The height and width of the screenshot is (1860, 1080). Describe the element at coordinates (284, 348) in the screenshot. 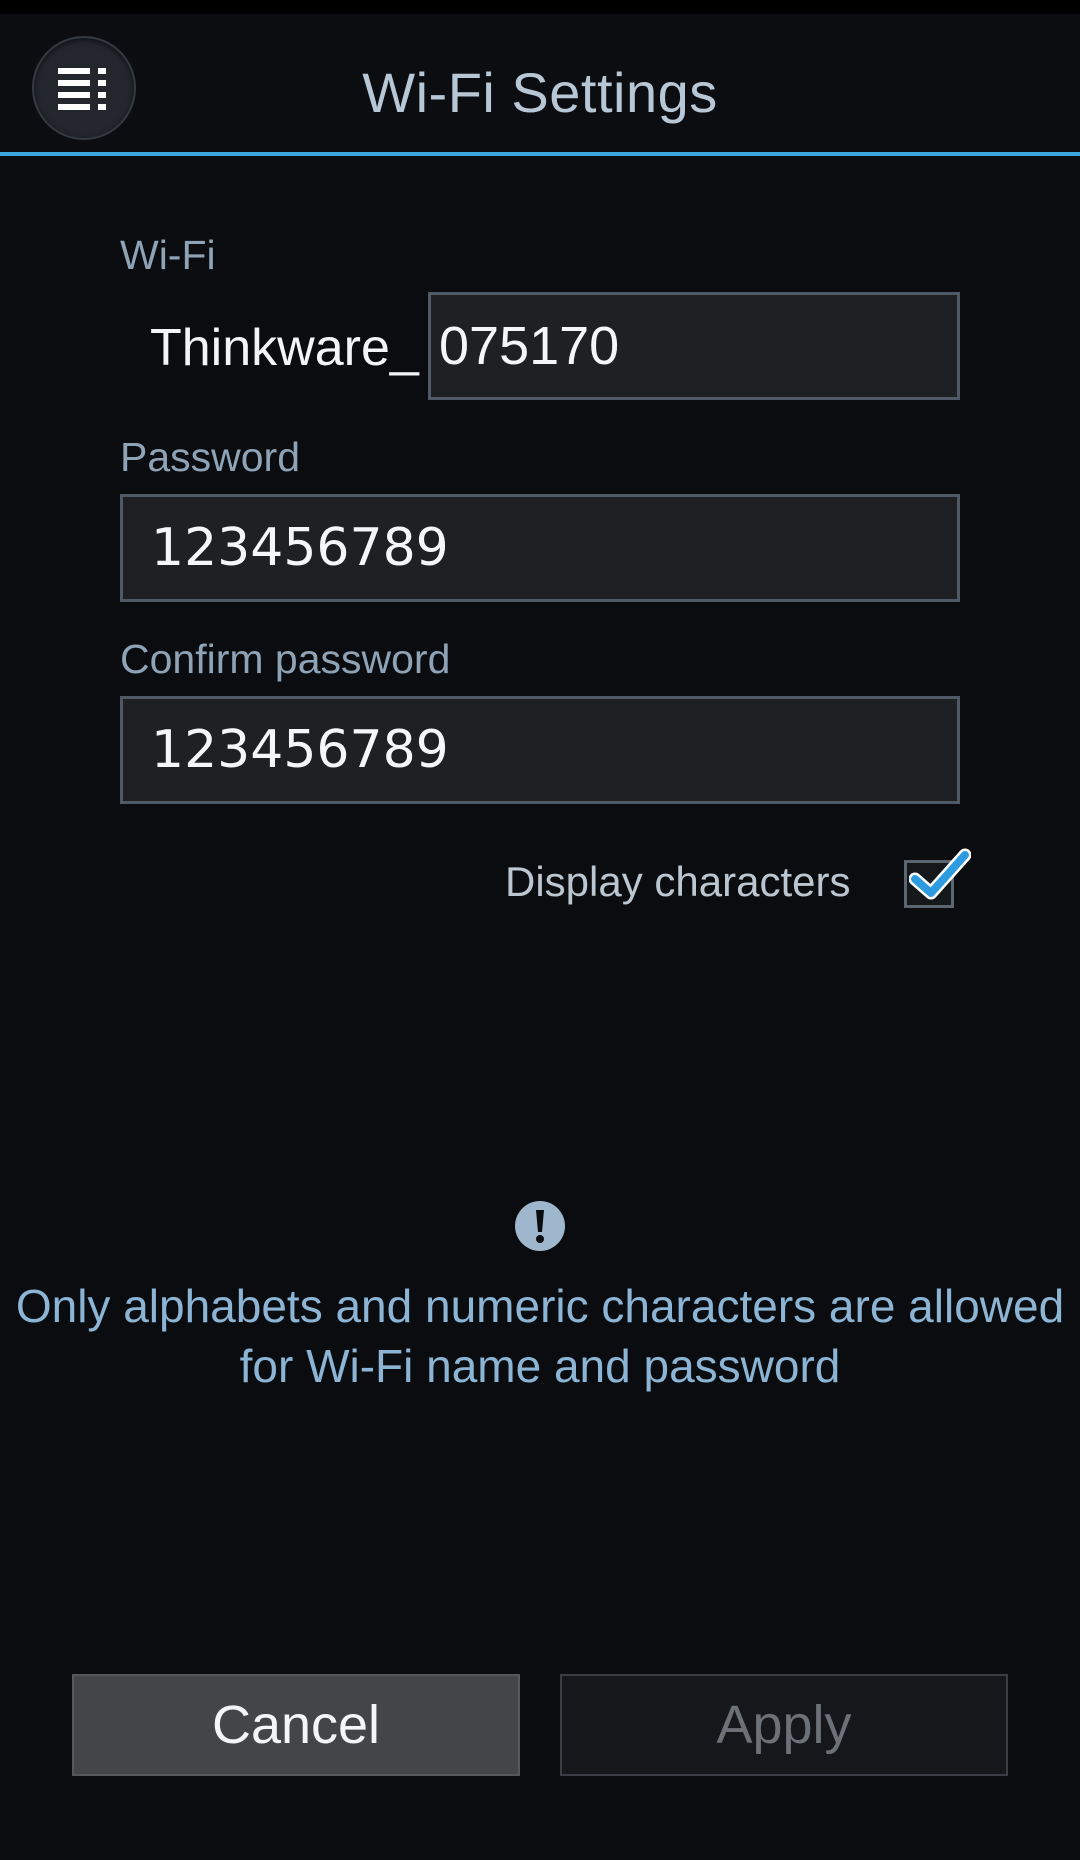

I see `wifi-name-prefix: Thinkware_` at that location.